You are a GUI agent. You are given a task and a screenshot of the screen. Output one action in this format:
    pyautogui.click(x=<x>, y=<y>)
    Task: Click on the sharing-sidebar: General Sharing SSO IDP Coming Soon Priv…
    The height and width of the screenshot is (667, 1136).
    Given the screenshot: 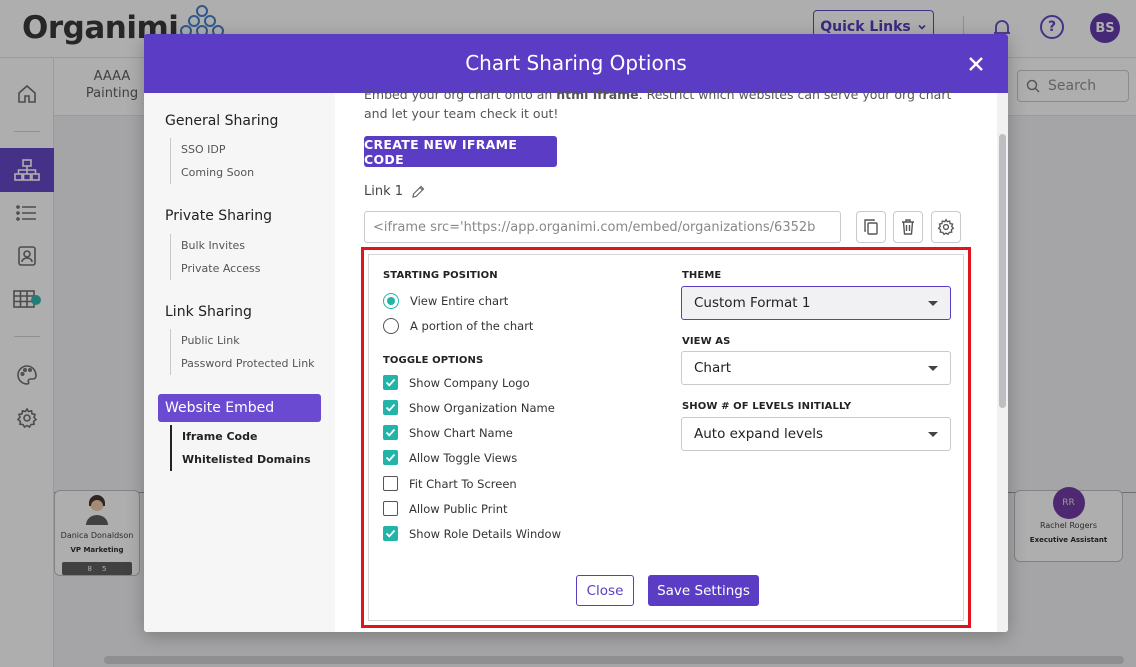 What is the action you would take?
    pyautogui.click(x=239, y=362)
    